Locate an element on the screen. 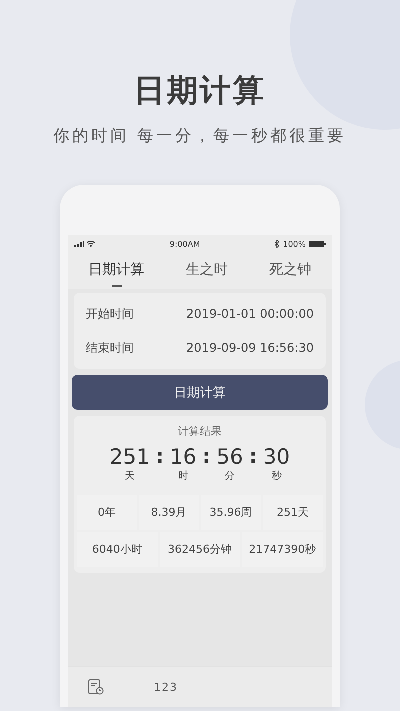 The image size is (400, 711). wifi-icon is located at coordinates (91, 244).